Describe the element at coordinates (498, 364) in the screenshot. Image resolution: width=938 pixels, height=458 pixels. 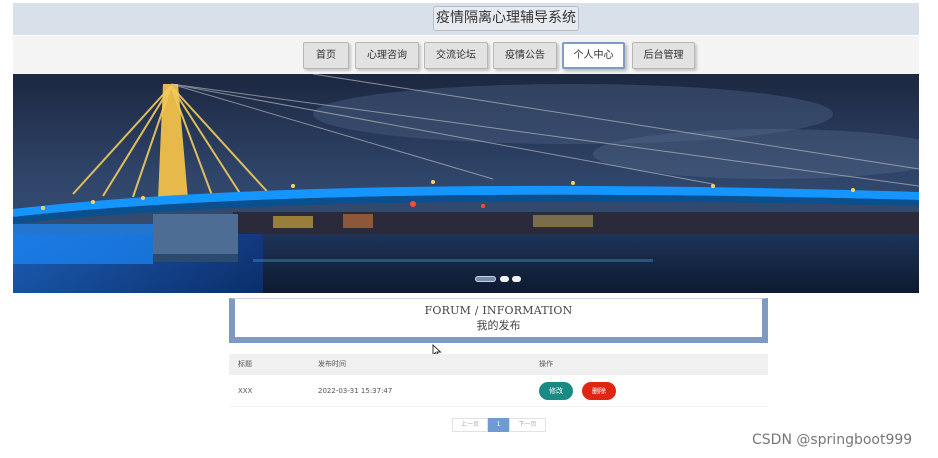
I see `table-header: 标题 发布时间 操作` at that location.